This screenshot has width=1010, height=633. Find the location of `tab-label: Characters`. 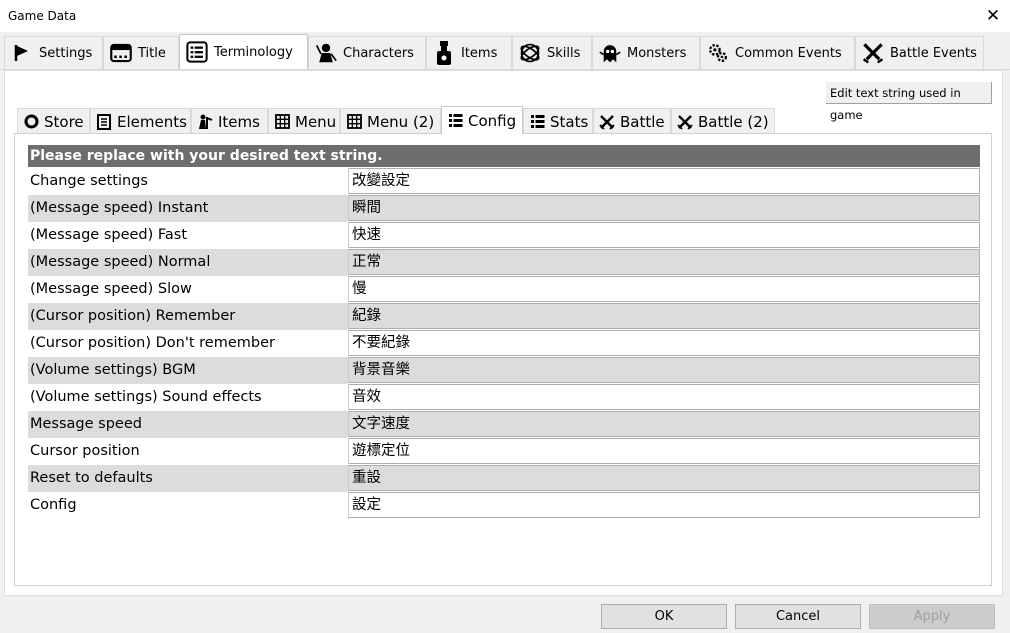

tab-label: Characters is located at coordinates (378, 53).